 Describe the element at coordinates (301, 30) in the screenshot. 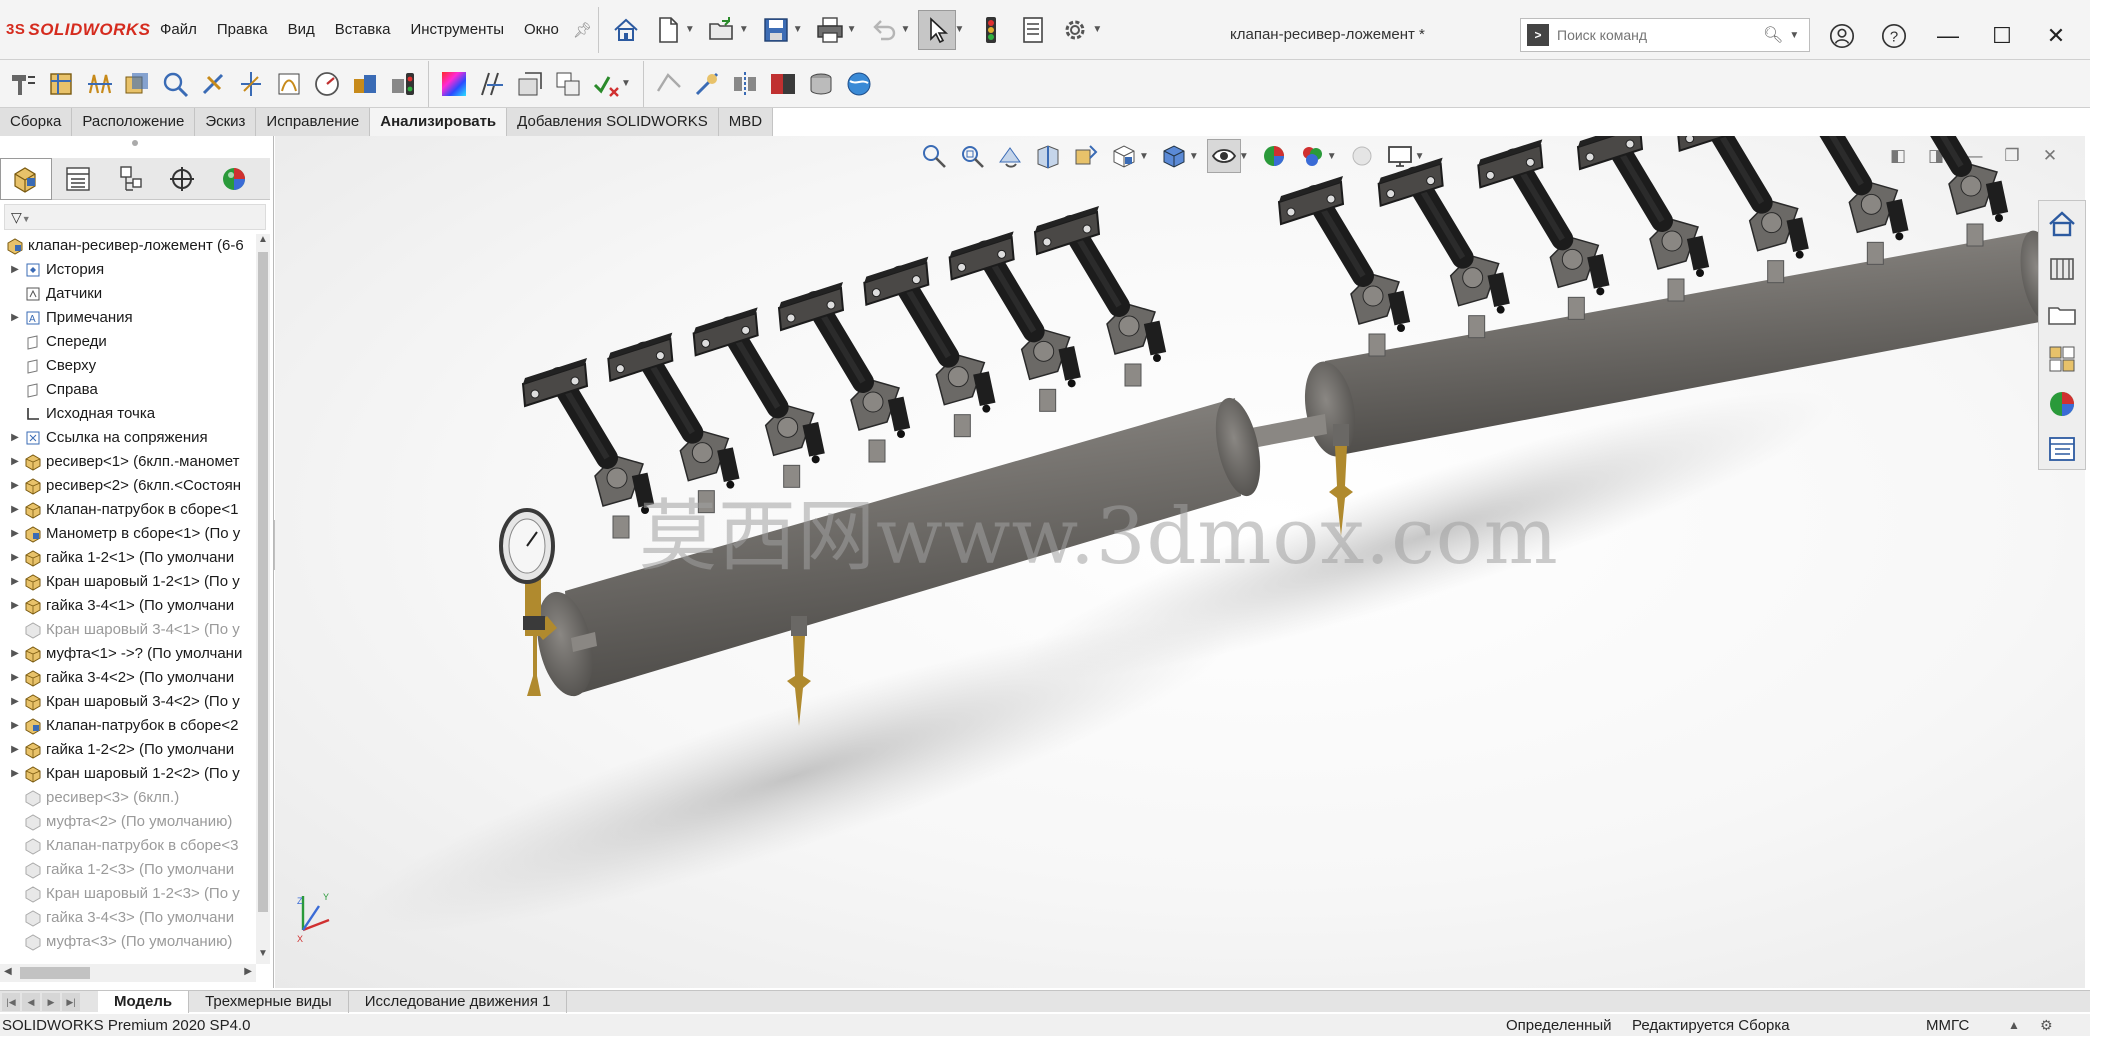

I see `menu-view: Вид` at that location.